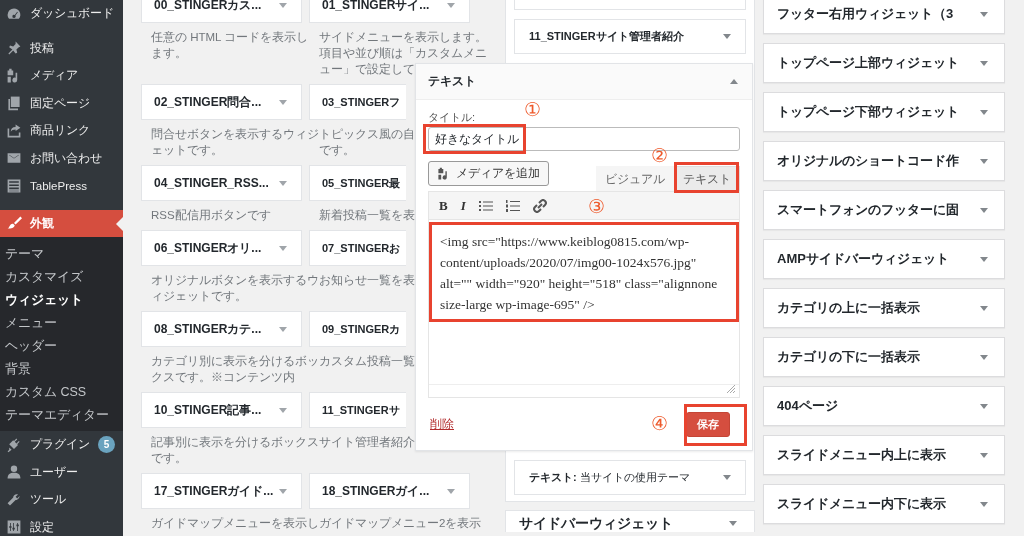 The width and height of the screenshot is (1024, 536). Describe the element at coordinates (367, 215) in the screenshot. I see `widget-description: 新着投稿一覧を表` at that location.